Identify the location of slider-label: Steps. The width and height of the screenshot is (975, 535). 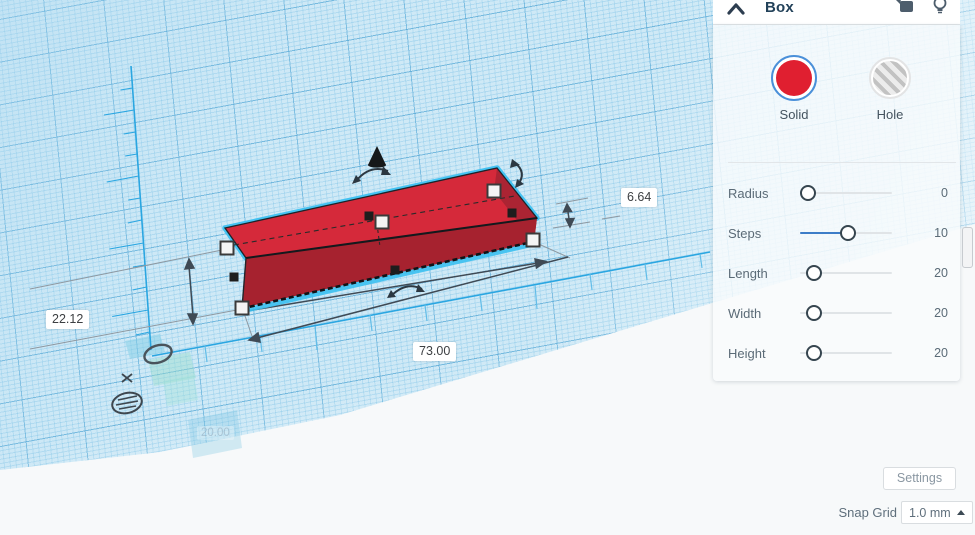
(745, 233).